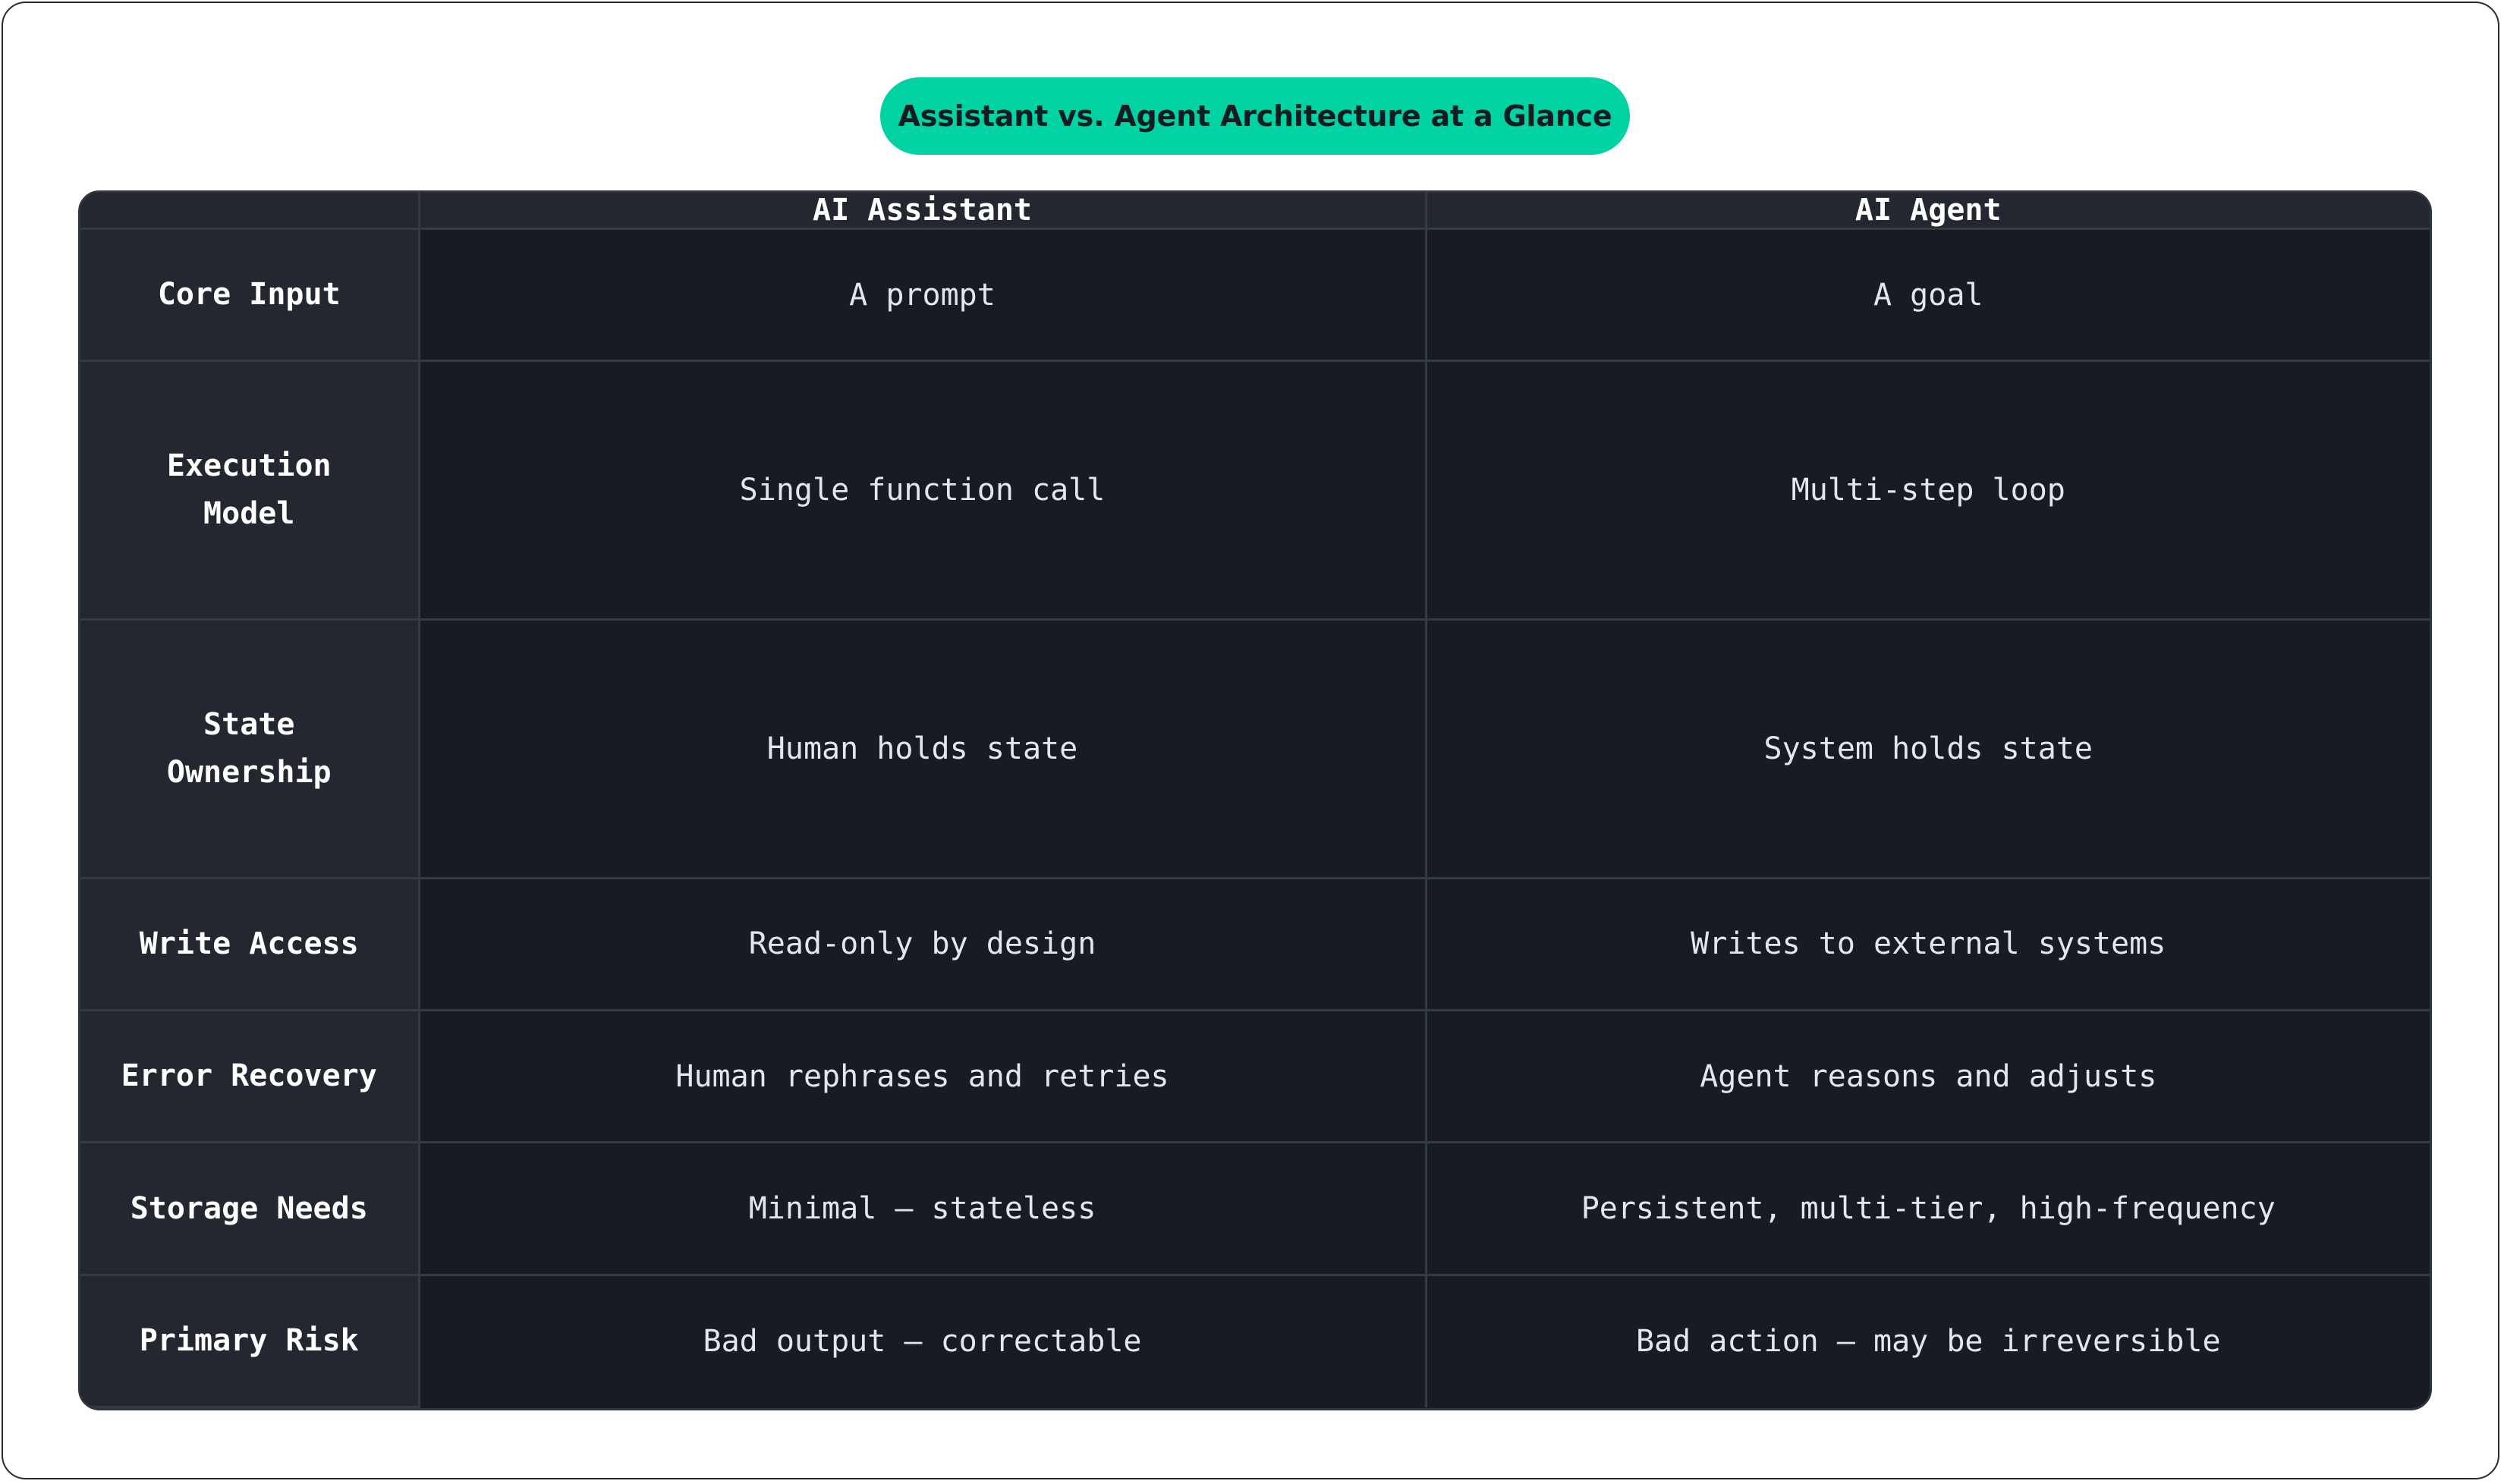 The image size is (2504, 1484). I want to click on header-ai-agent: AI Agent, so click(1928, 211).